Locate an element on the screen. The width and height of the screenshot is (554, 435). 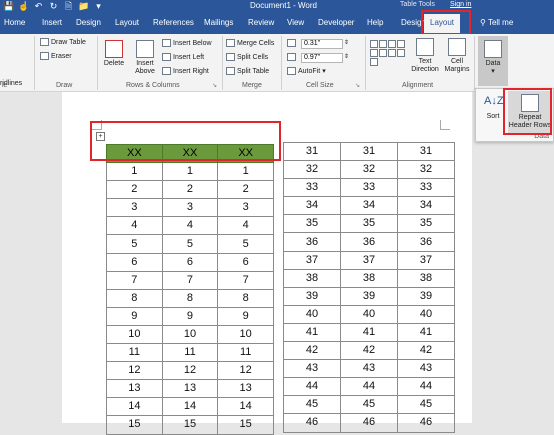
insert-above-button: Insert Above is located at coordinates (145, 58).